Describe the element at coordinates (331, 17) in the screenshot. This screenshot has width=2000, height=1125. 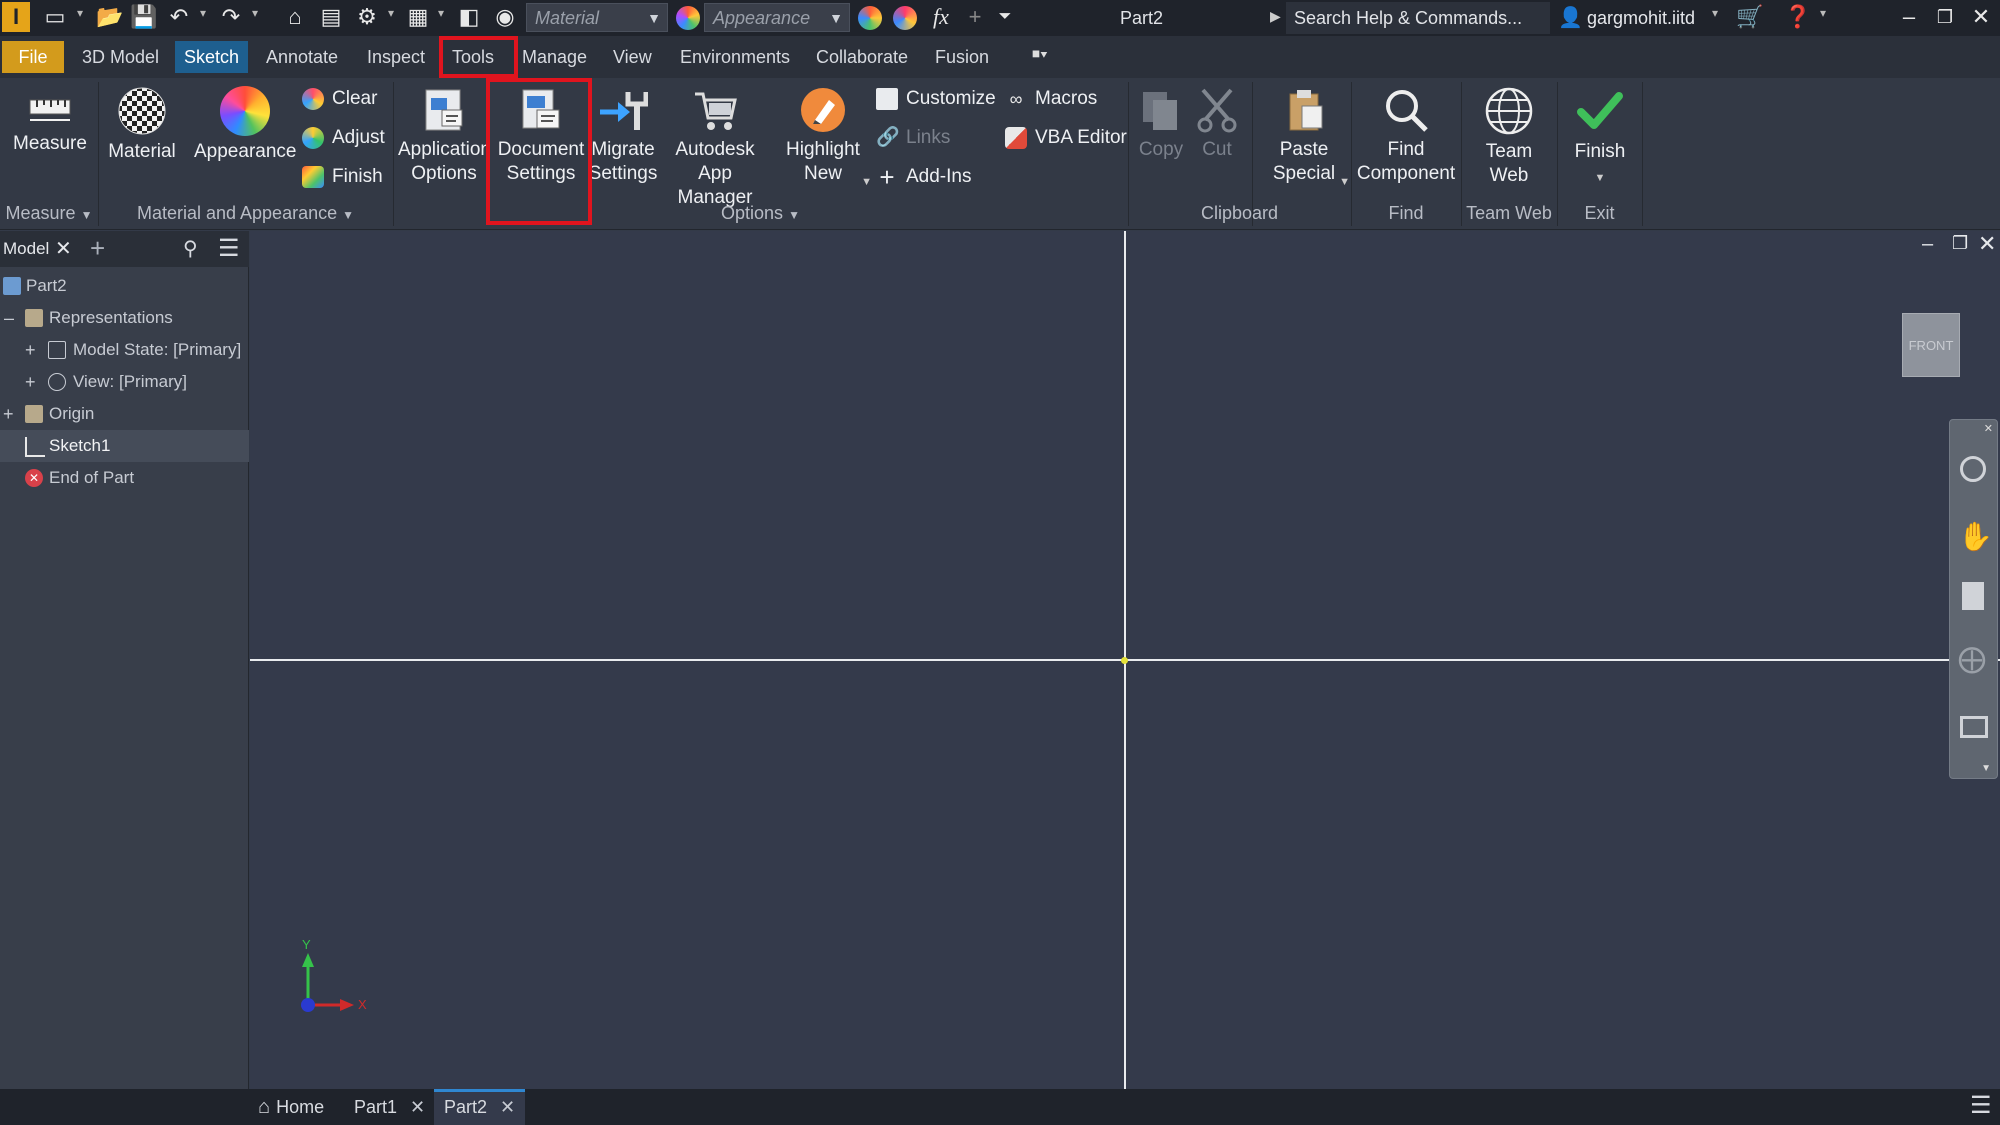
I see `projects-icon: ▤` at that location.